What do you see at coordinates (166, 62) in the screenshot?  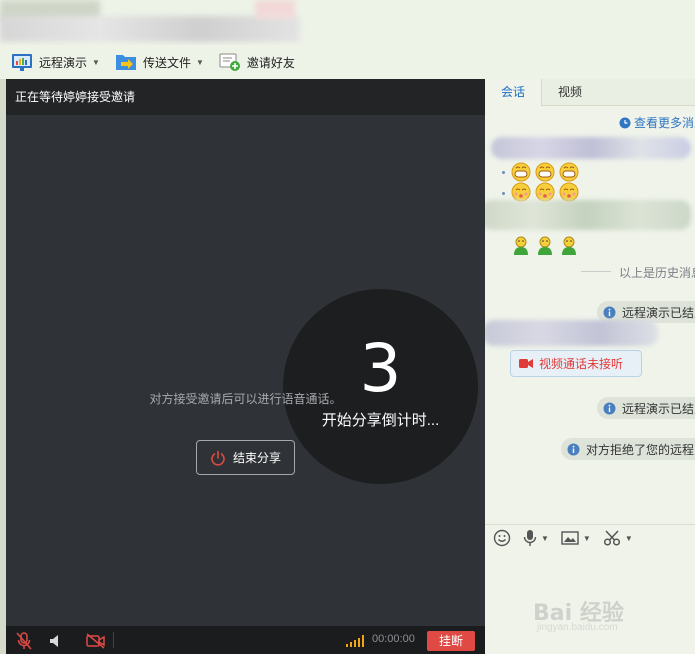 I see `send-file-label: 传送文件` at bounding box center [166, 62].